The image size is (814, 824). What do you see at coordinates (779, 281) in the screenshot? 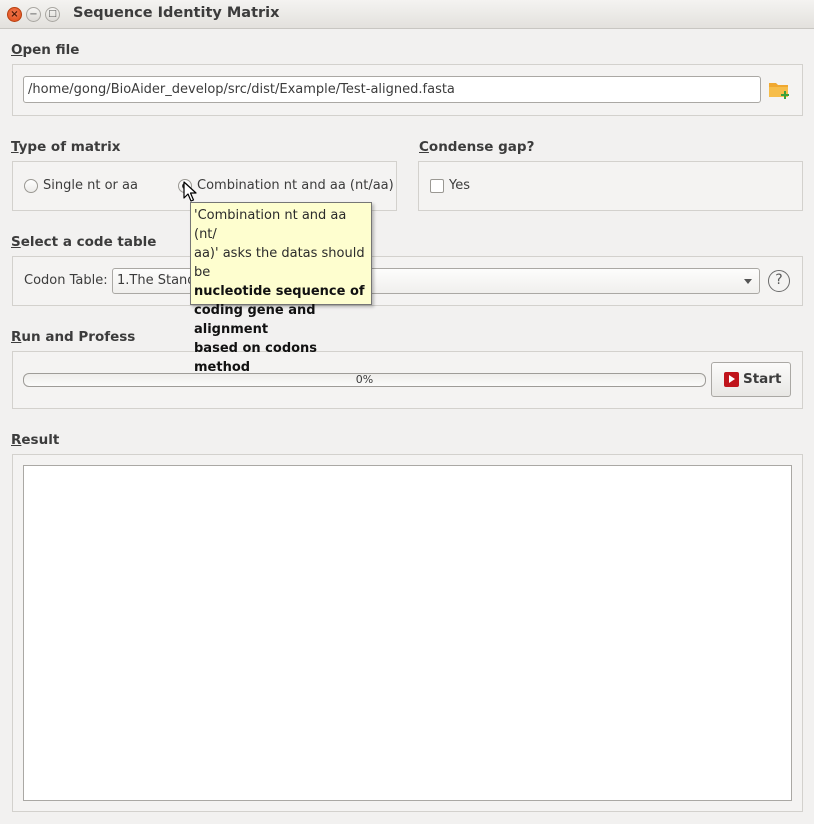
I see `help-icon: ?` at bounding box center [779, 281].